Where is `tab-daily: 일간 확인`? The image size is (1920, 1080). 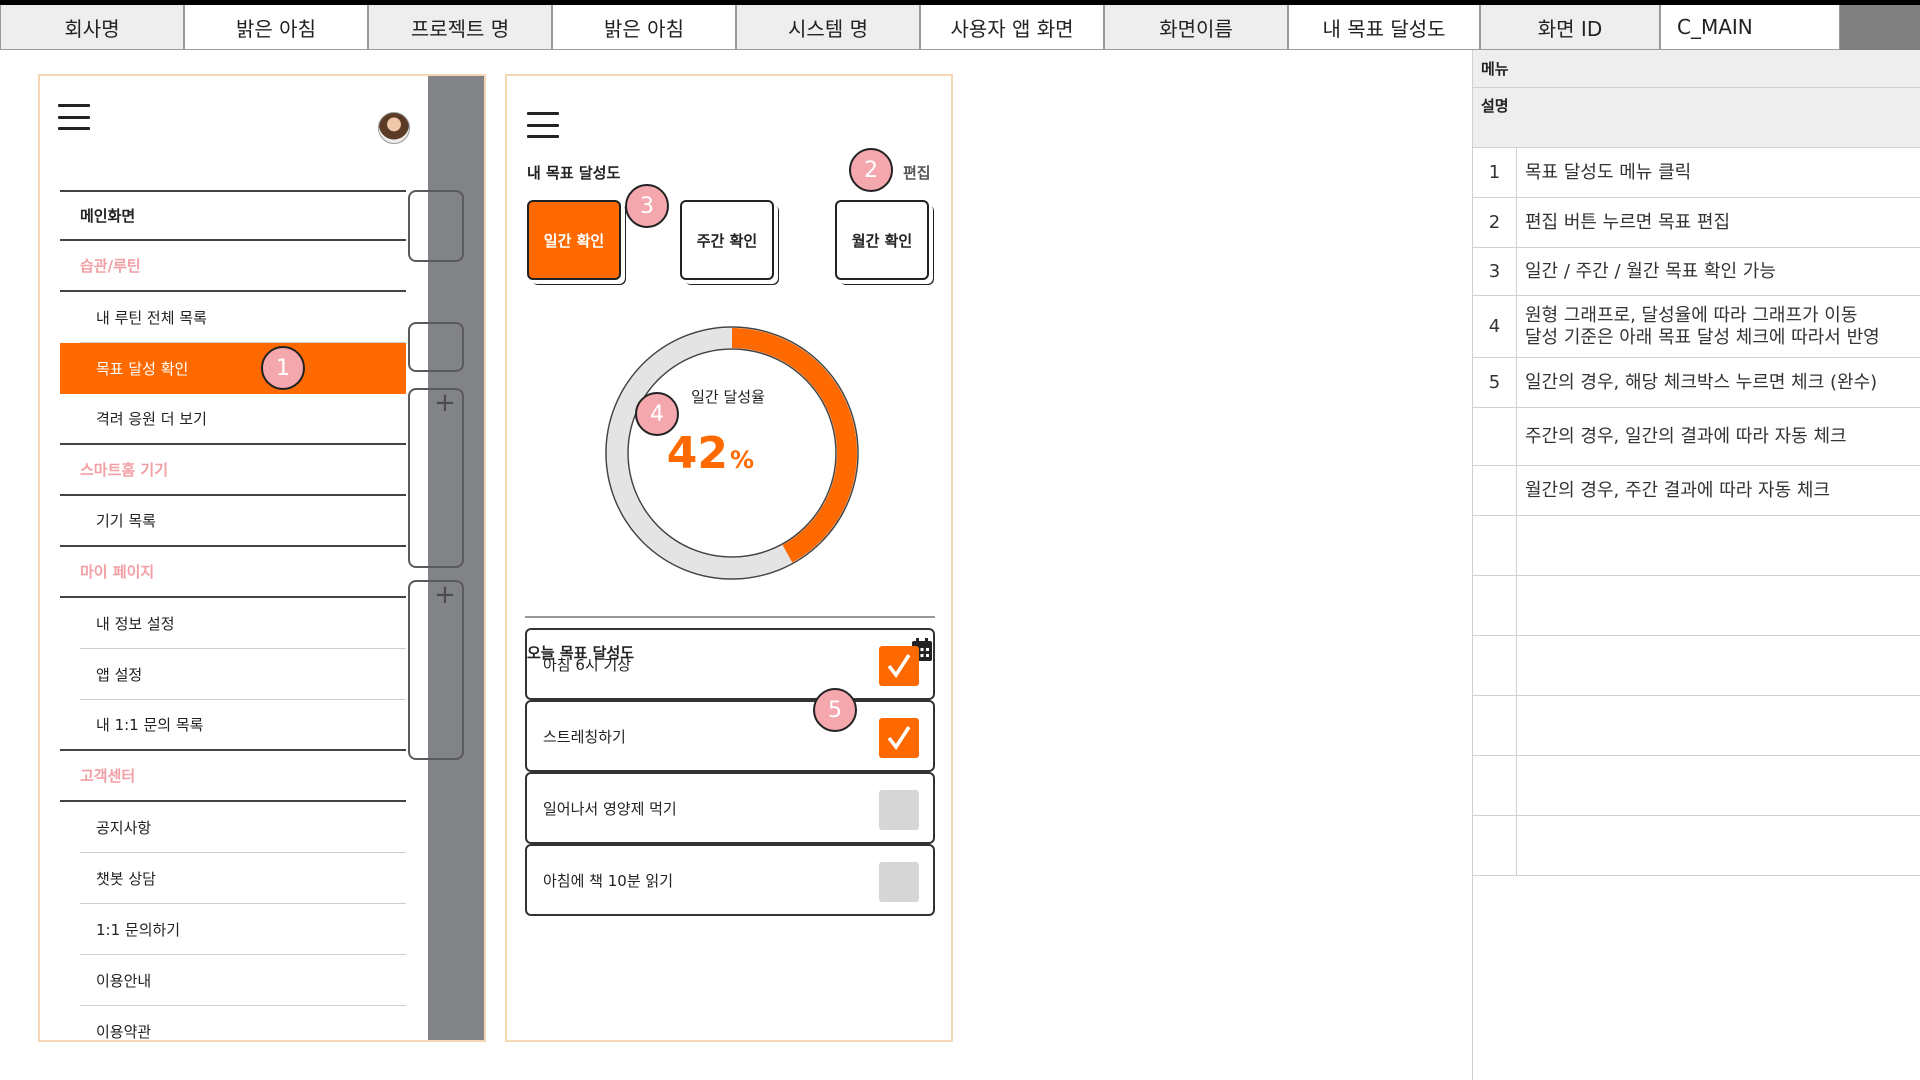 tab-daily: 일간 확인 is located at coordinates (574, 240).